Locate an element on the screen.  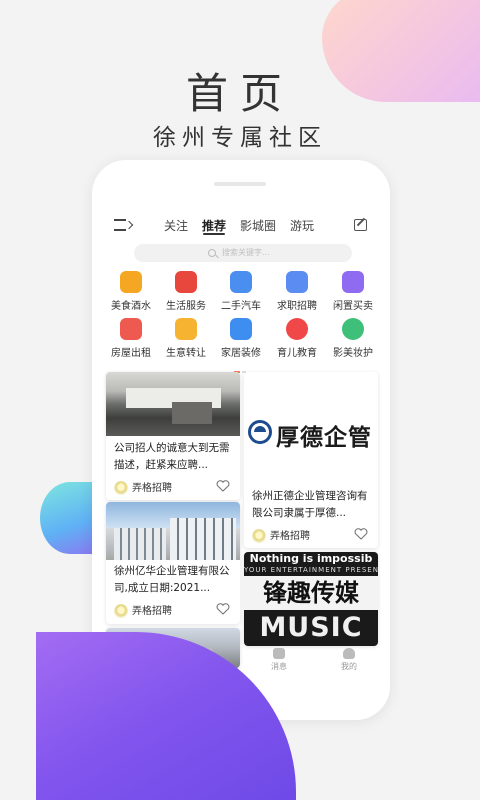
tab-follow: 关注 is located at coordinates (176, 225).